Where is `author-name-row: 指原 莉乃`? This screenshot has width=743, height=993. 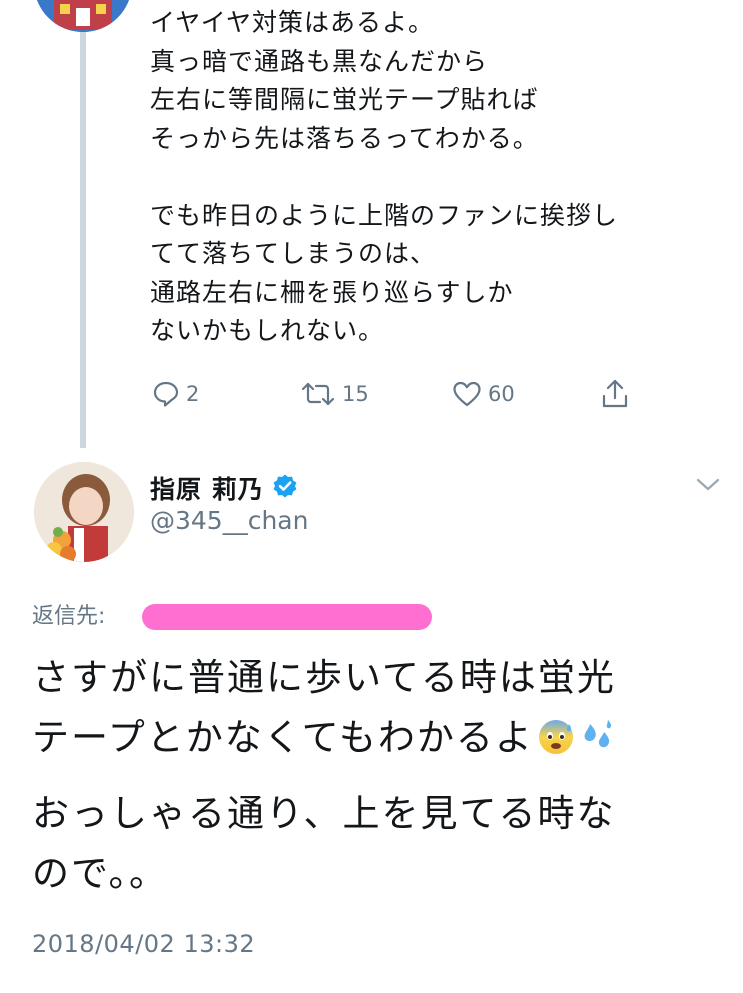 author-name-row: 指原 莉乃 is located at coordinates (224, 488).